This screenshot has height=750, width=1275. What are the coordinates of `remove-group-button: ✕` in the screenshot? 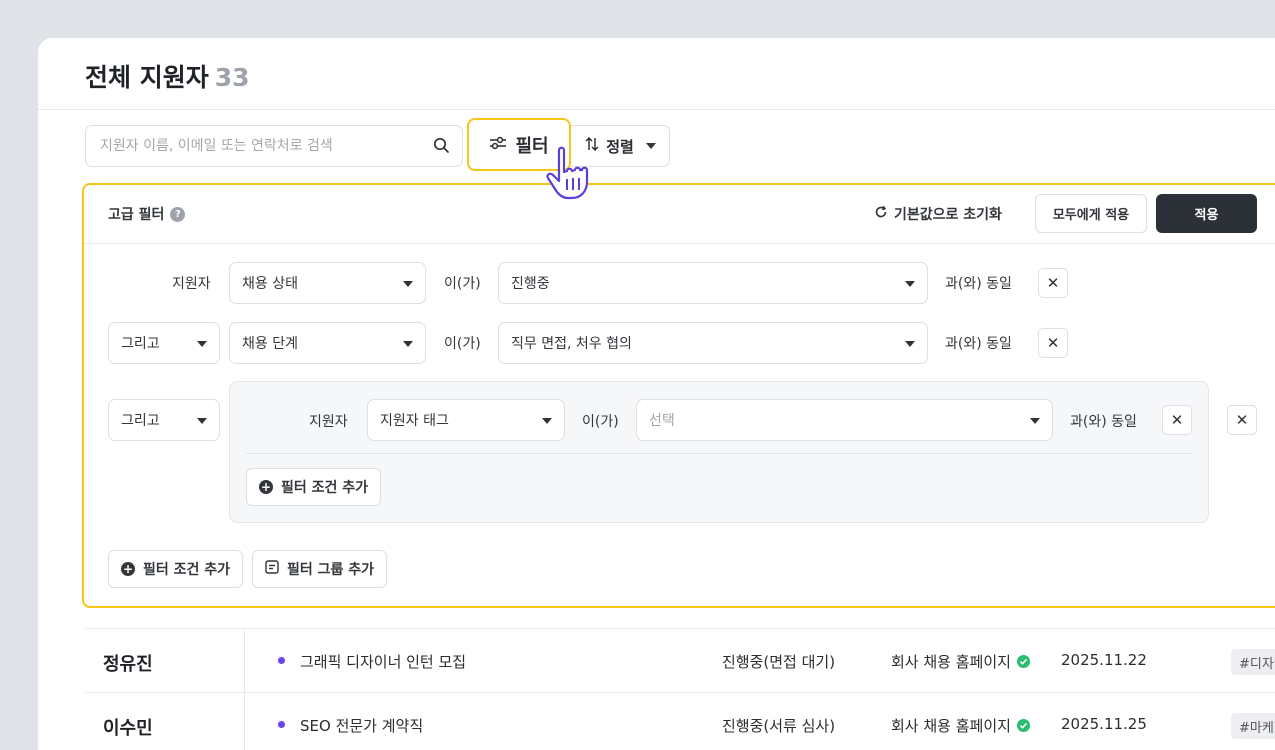 It's located at (1242, 420).